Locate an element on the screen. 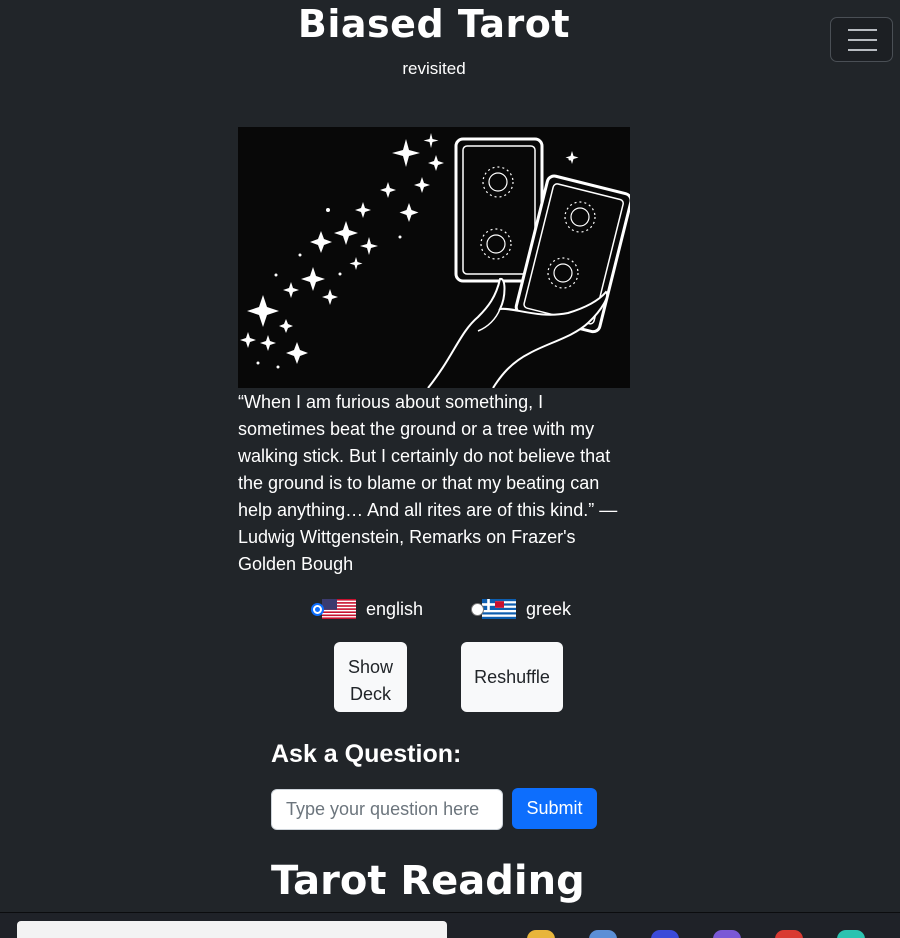 This screenshot has height=938, width=900. hamburger-menu-button is located at coordinates (861, 39).